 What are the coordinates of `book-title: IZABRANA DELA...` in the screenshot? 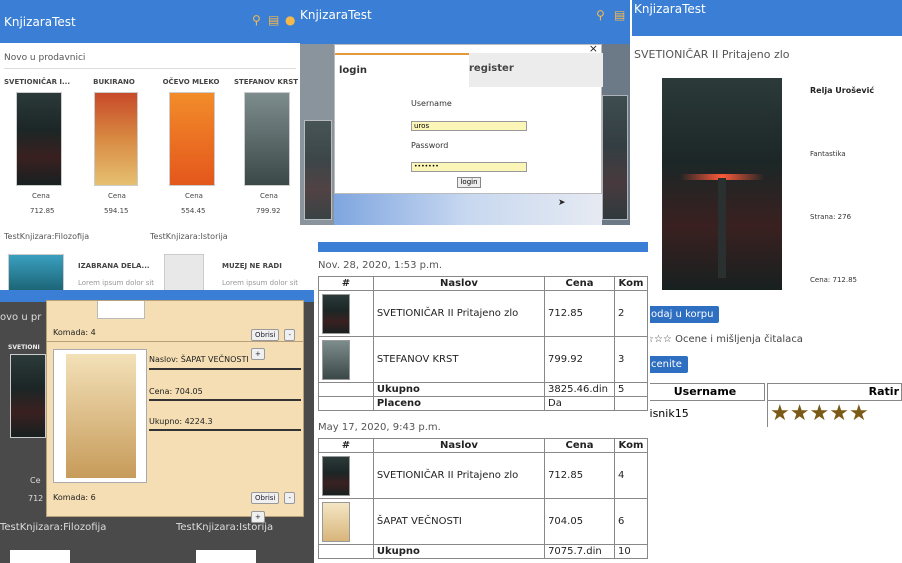 It's located at (114, 266).